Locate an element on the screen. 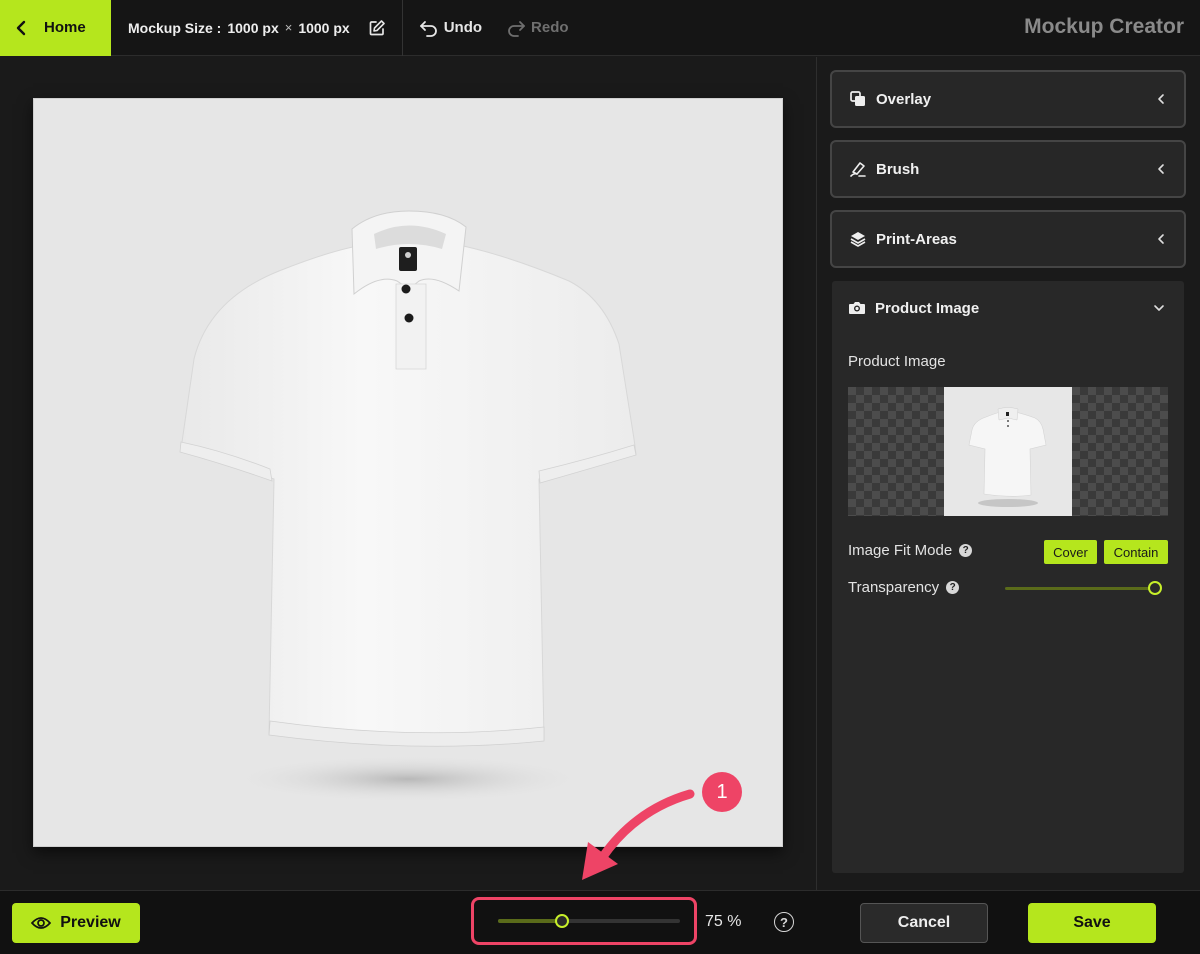  panel-divider is located at coordinates (816, 473).